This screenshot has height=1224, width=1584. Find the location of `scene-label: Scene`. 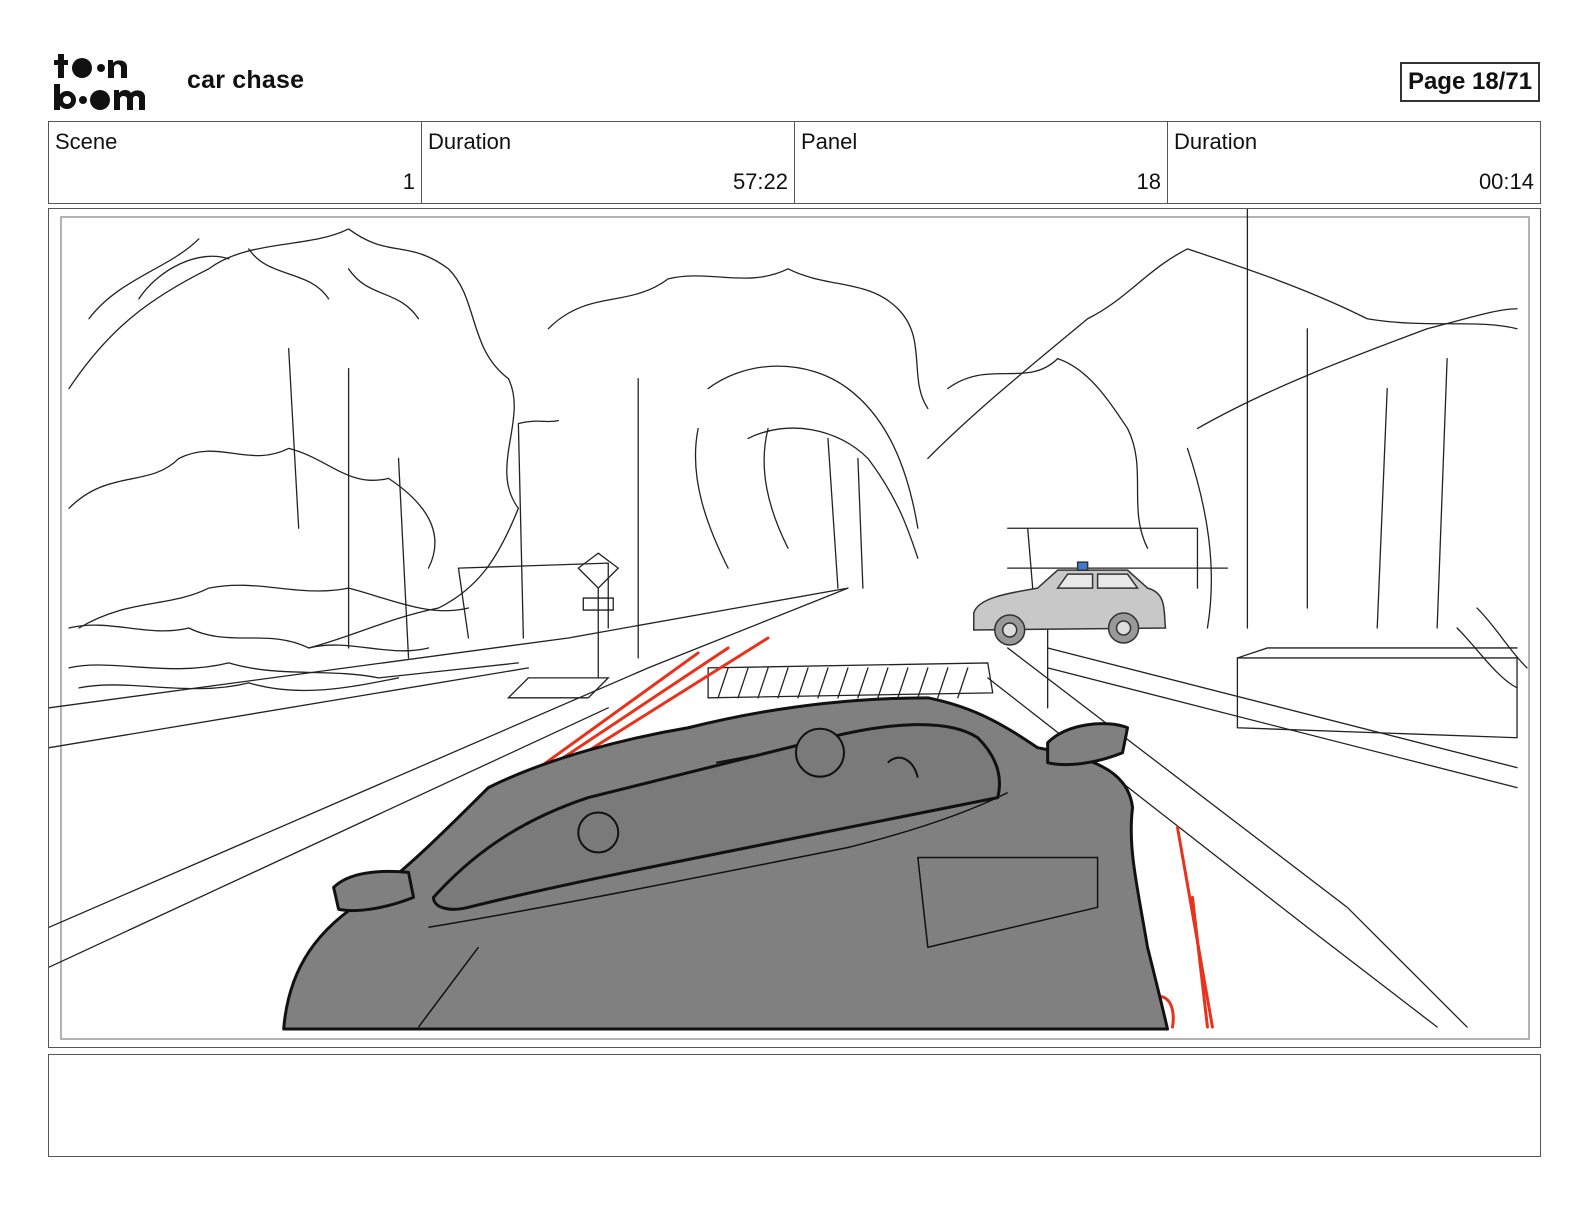

scene-label: Scene is located at coordinates (86, 141).